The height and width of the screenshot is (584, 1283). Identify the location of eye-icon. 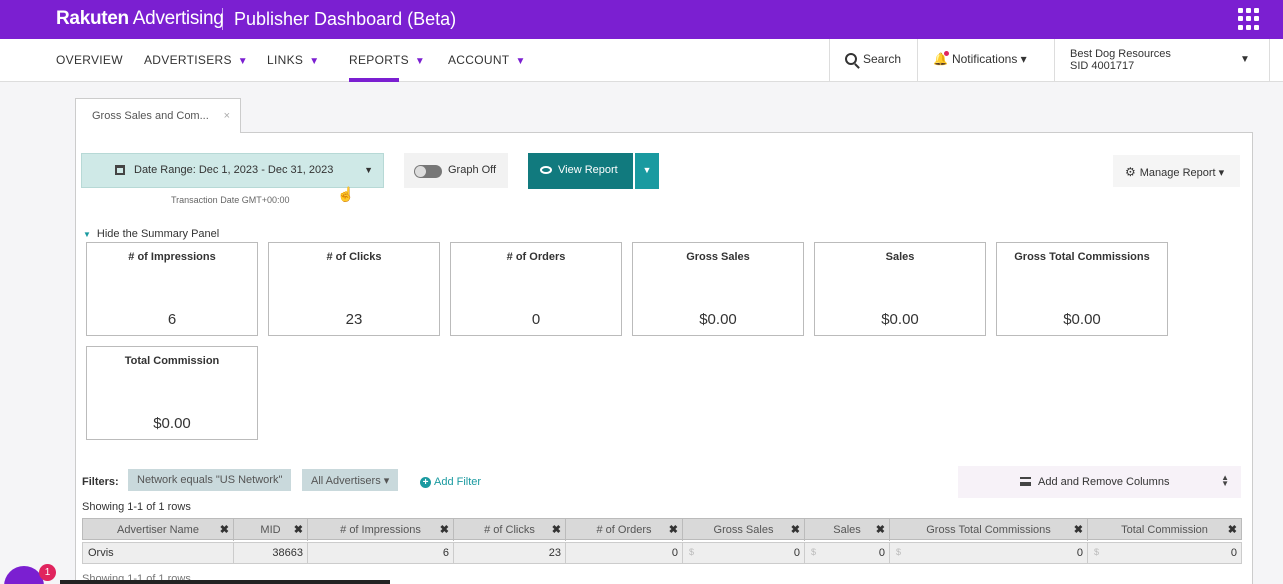
(546, 170).